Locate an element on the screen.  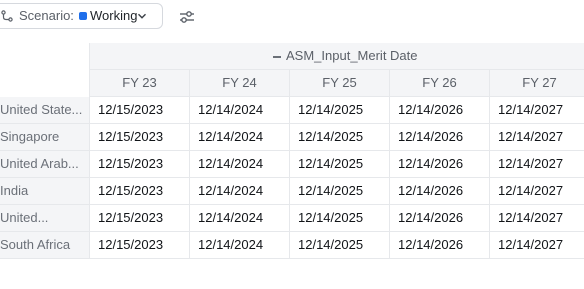
column-header: FY 26 is located at coordinates (439, 83).